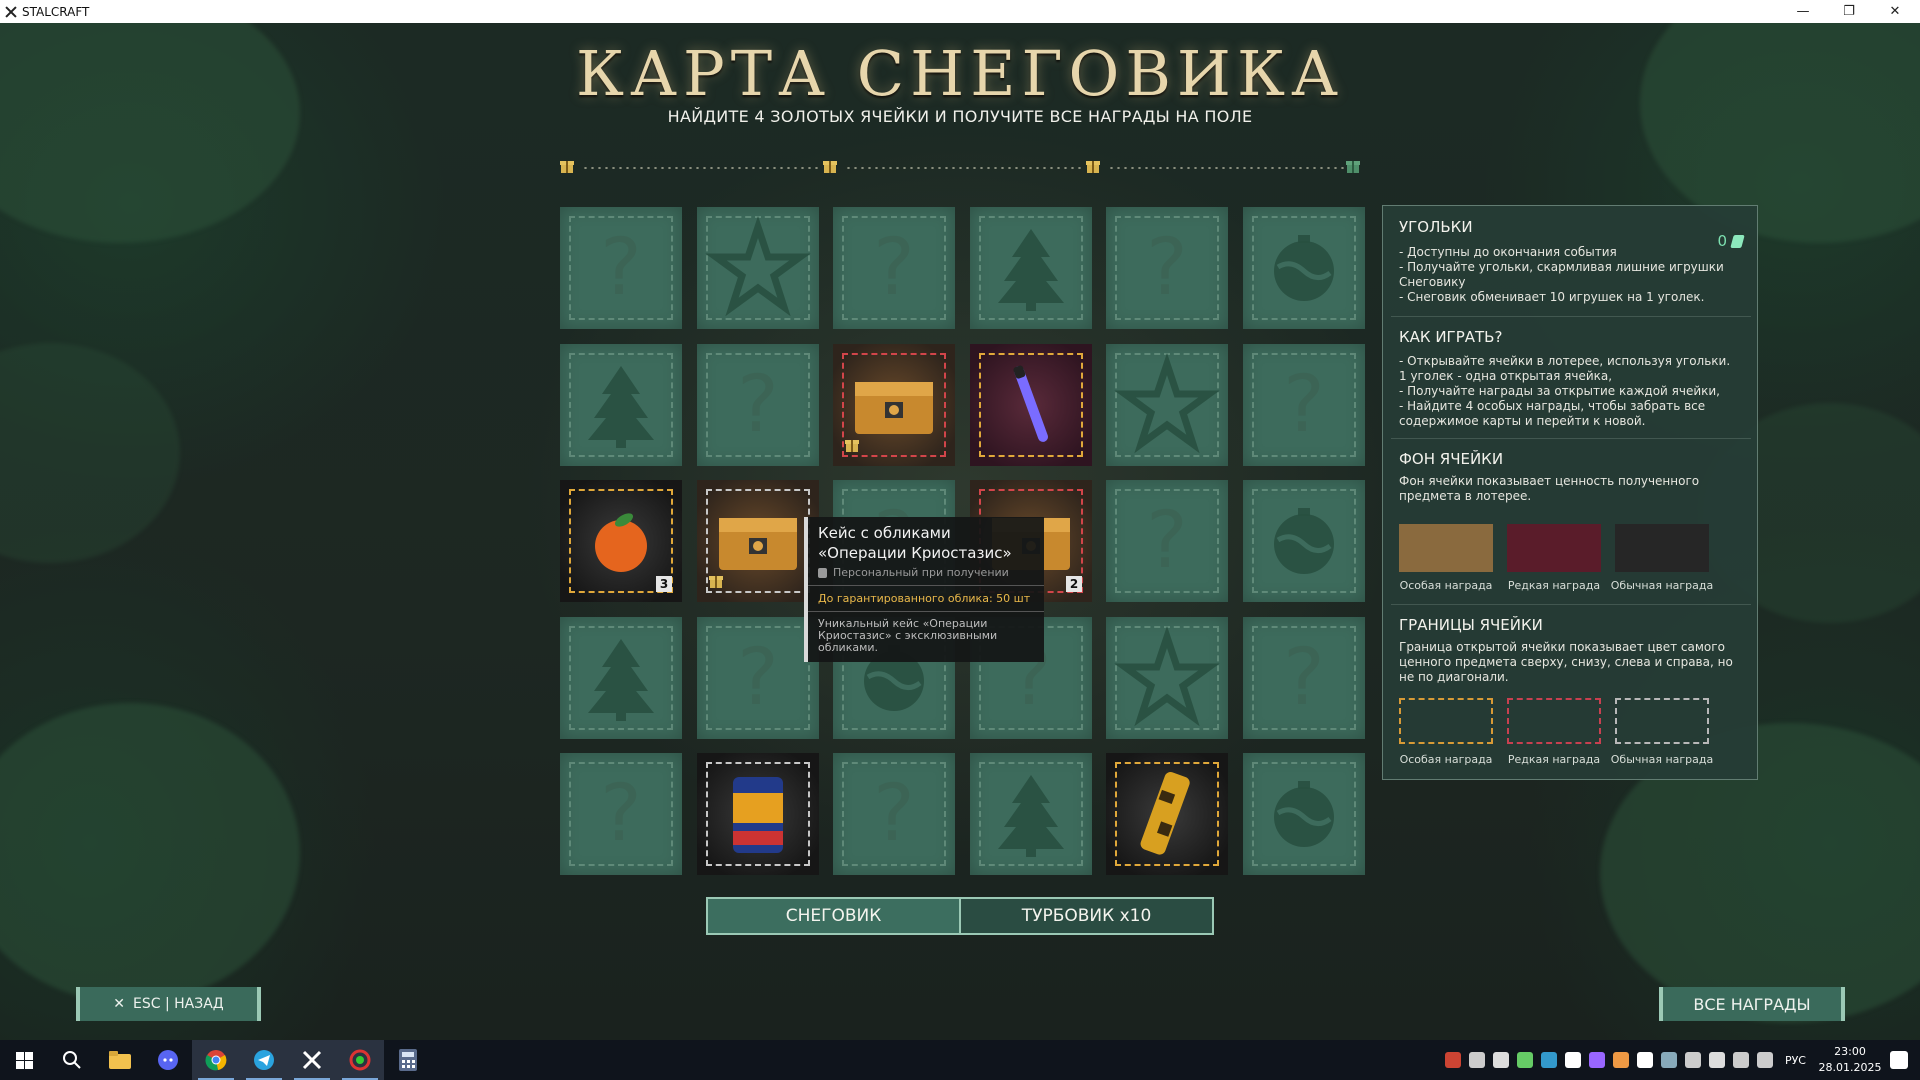 The width and height of the screenshot is (1920, 1080). What do you see at coordinates (1662, 721) in the screenshot?
I see `common-border-swatch` at bounding box center [1662, 721].